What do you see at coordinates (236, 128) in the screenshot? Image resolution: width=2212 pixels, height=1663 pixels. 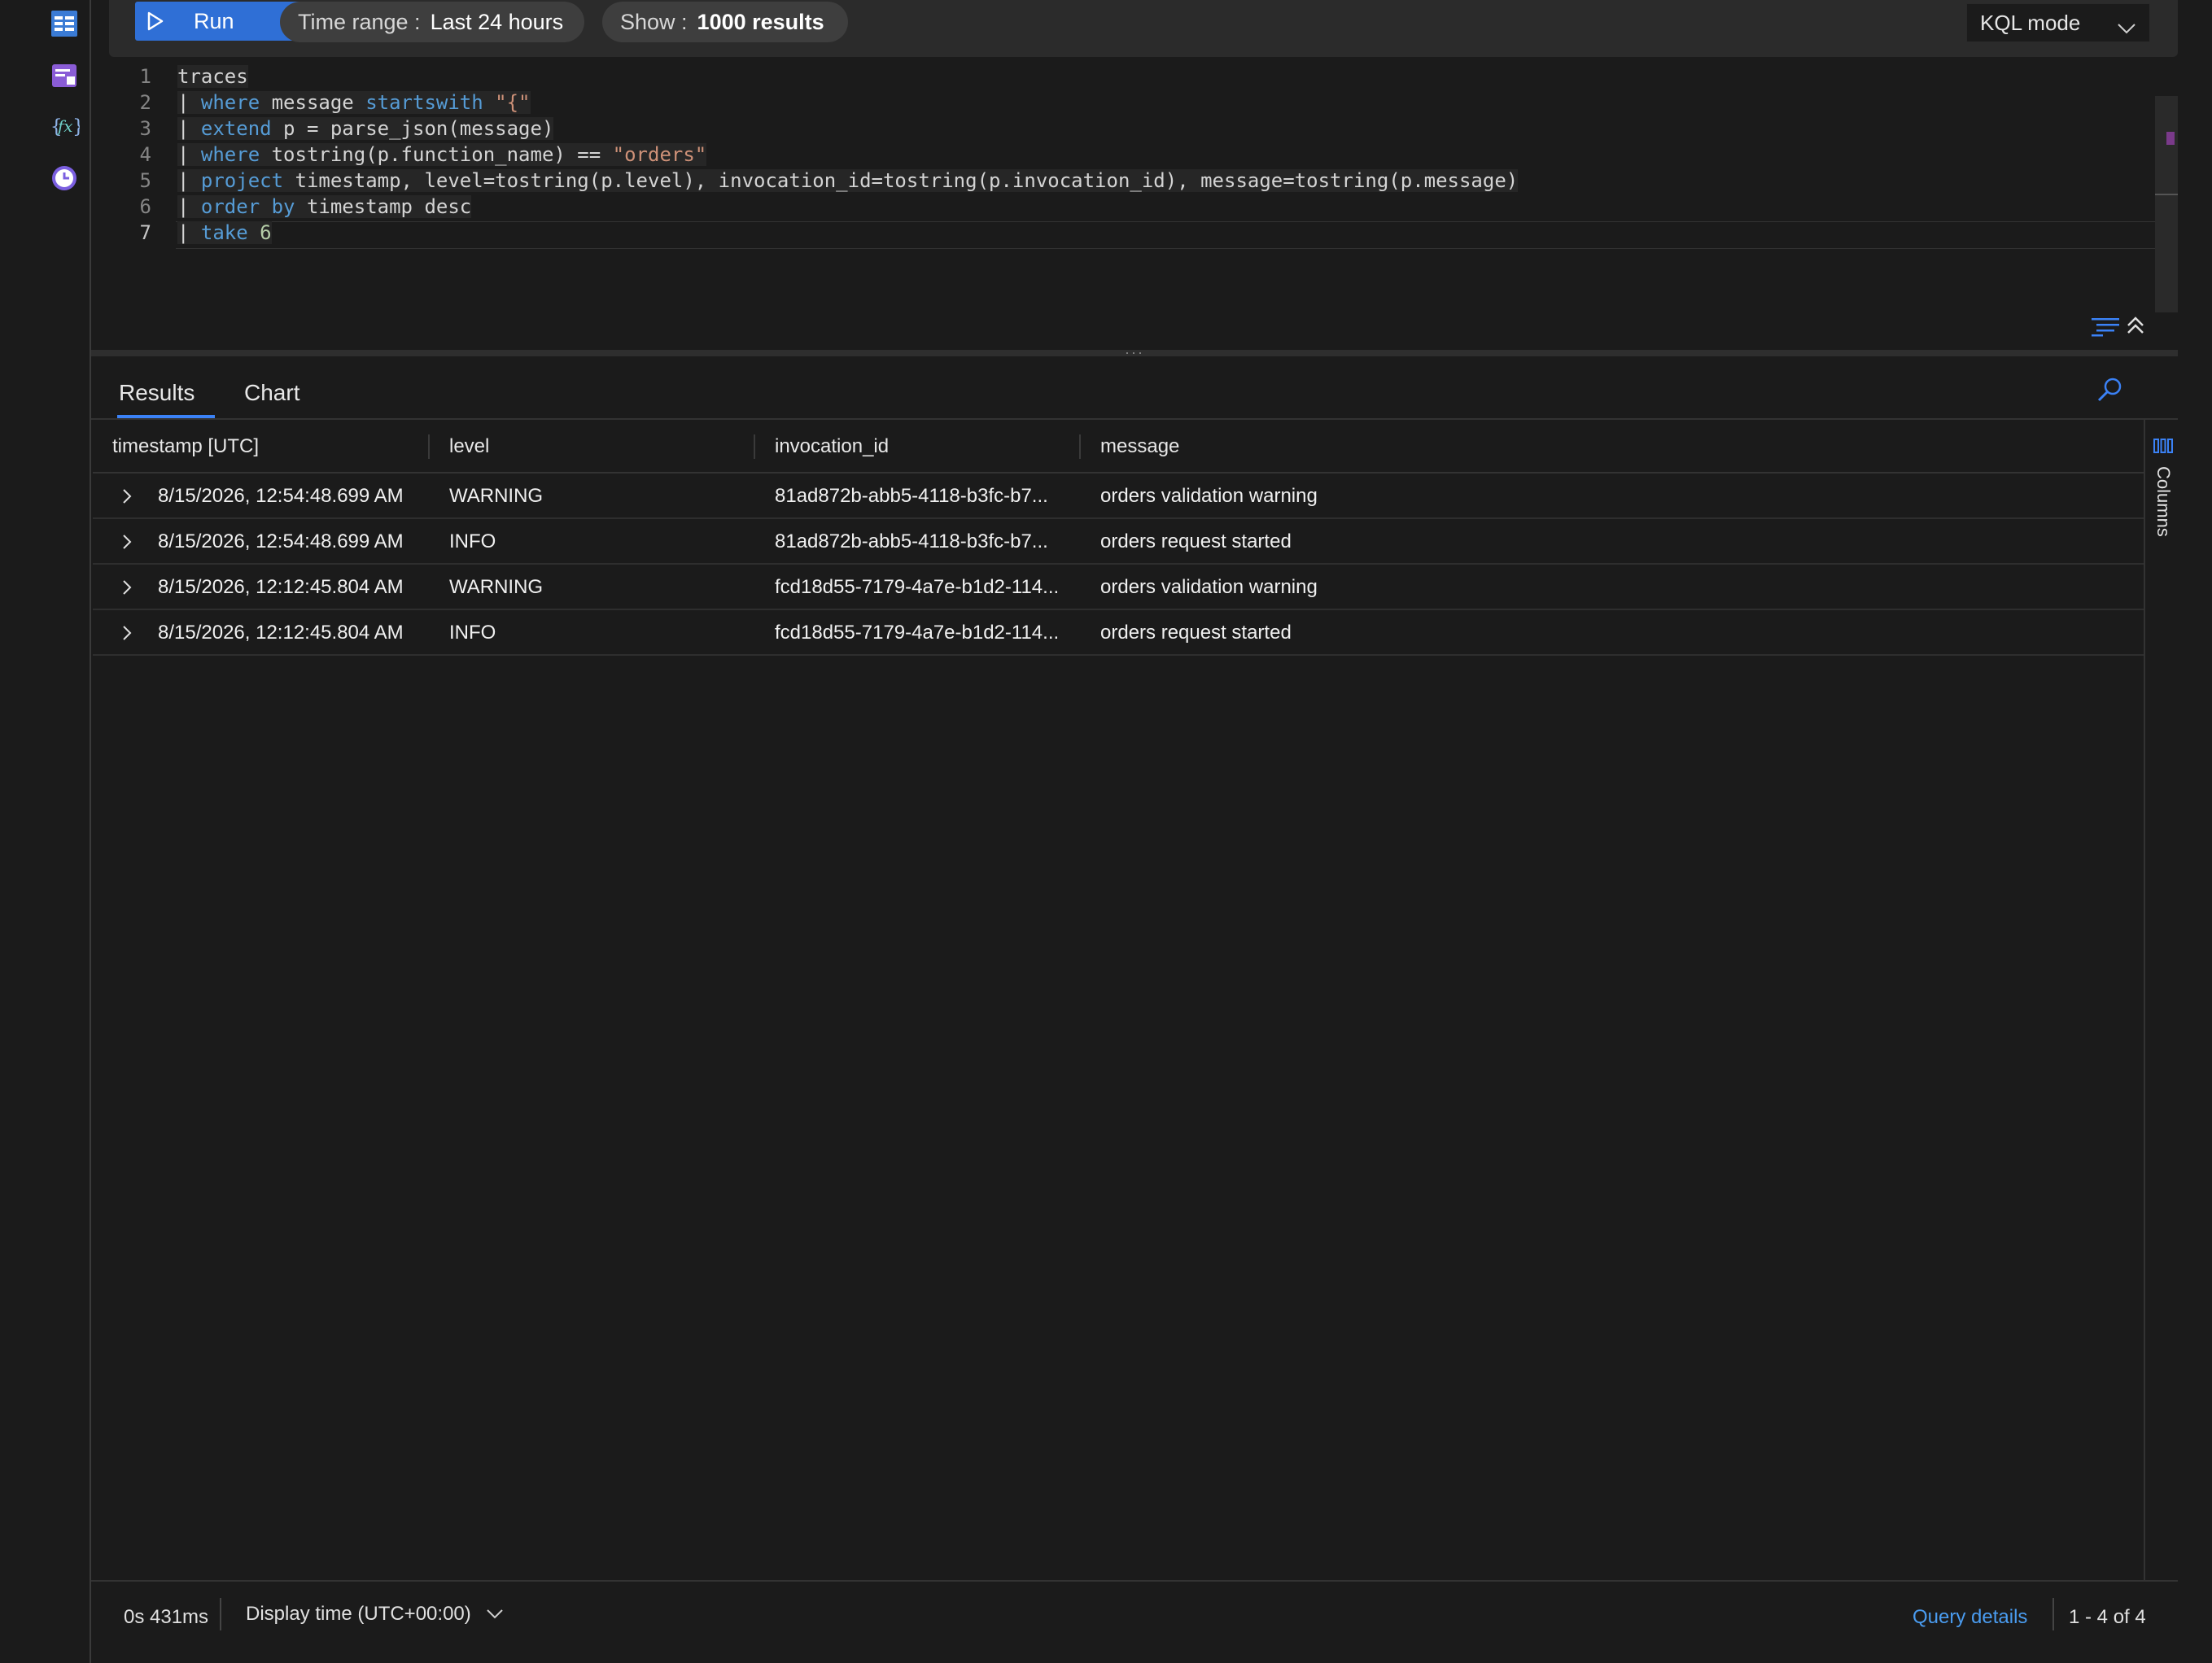 I see `code-token: extend` at bounding box center [236, 128].